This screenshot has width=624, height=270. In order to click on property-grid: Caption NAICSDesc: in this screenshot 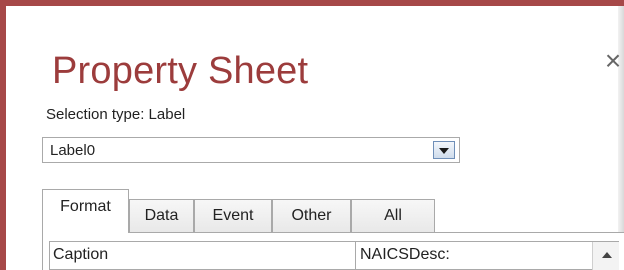, I will do `click(334, 255)`.